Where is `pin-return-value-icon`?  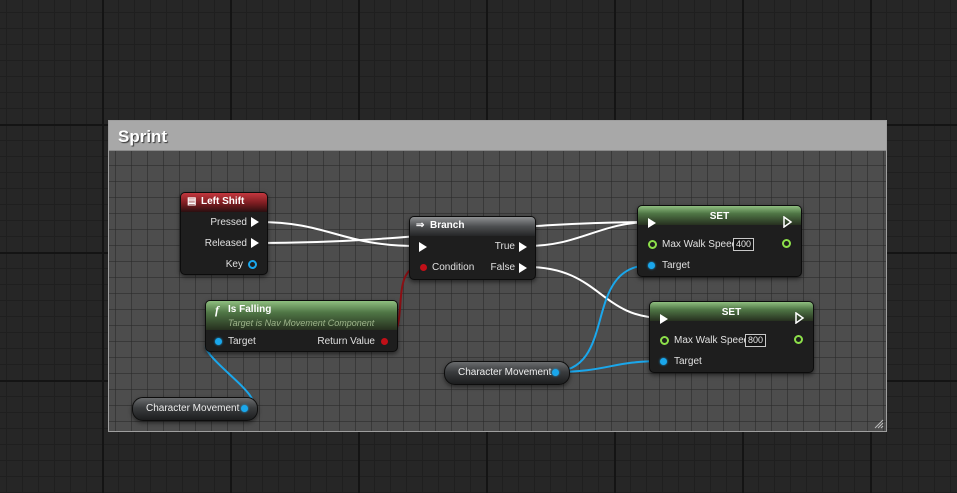 pin-return-value-icon is located at coordinates (384, 341).